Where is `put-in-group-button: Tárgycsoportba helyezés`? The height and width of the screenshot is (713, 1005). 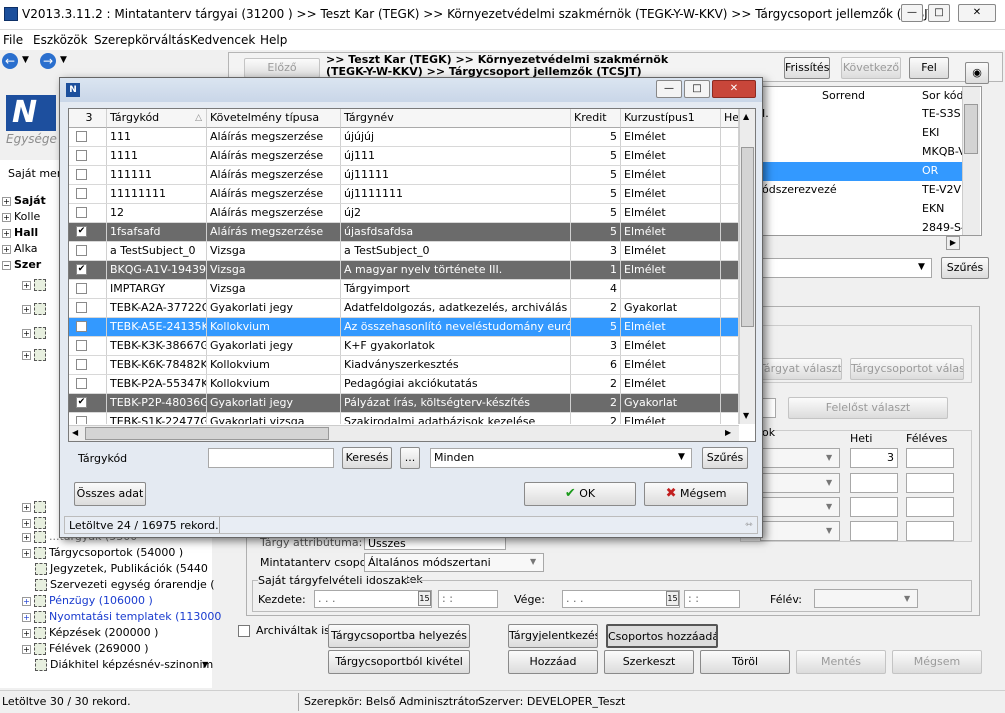 put-in-group-button: Tárgycsoportba helyezés is located at coordinates (399, 636).